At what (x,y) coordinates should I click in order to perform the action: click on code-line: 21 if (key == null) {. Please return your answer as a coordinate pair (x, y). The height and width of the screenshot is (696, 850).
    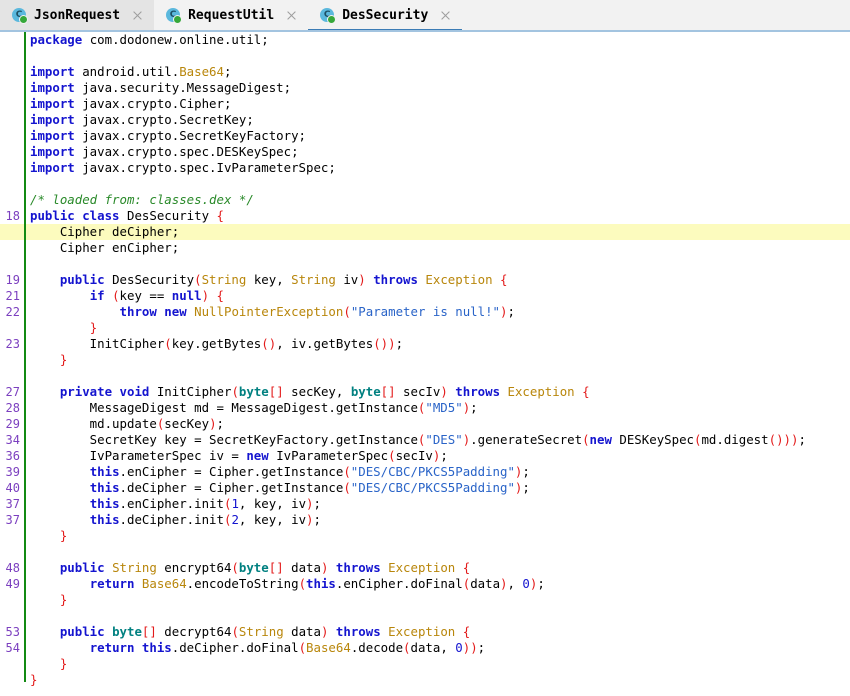
    Looking at the image, I should click on (425, 296).